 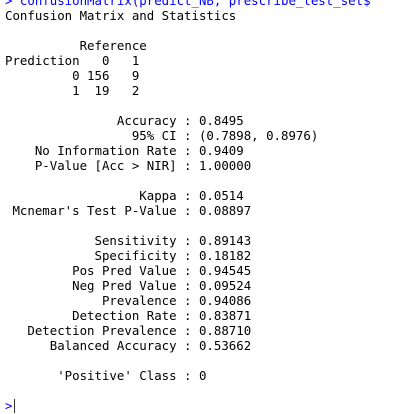 What do you see at coordinates (128, 270) in the screenshot?
I see `stat-pos-pred-value: Pos Pred Value : 0.94545` at bounding box center [128, 270].